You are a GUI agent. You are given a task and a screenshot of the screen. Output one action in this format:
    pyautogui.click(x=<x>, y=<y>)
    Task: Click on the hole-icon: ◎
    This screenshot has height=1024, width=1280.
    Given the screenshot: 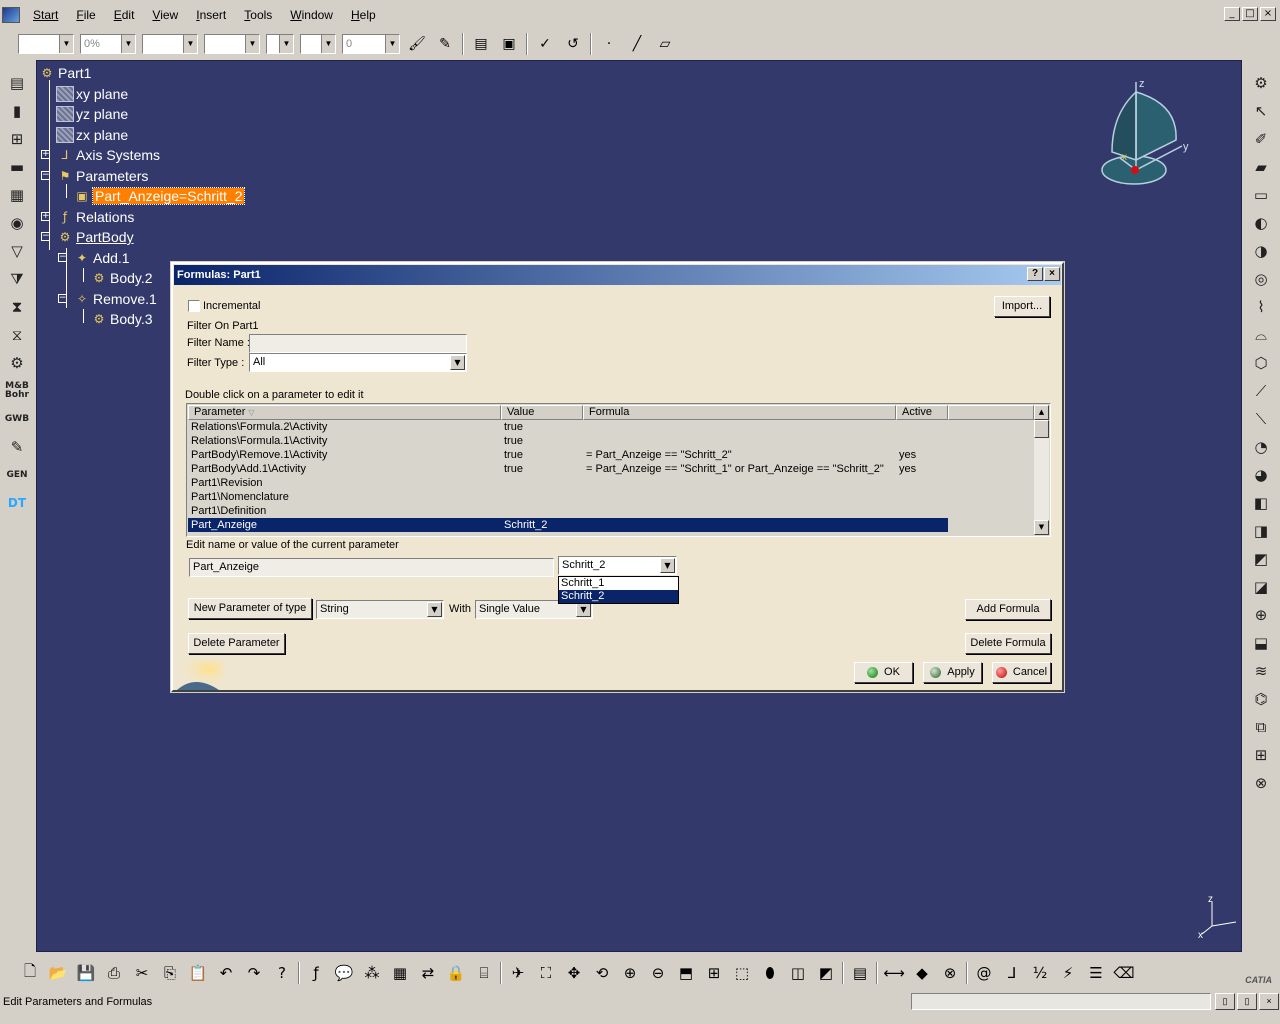 What is the action you would take?
    pyautogui.click(x=1261, y=279)
    